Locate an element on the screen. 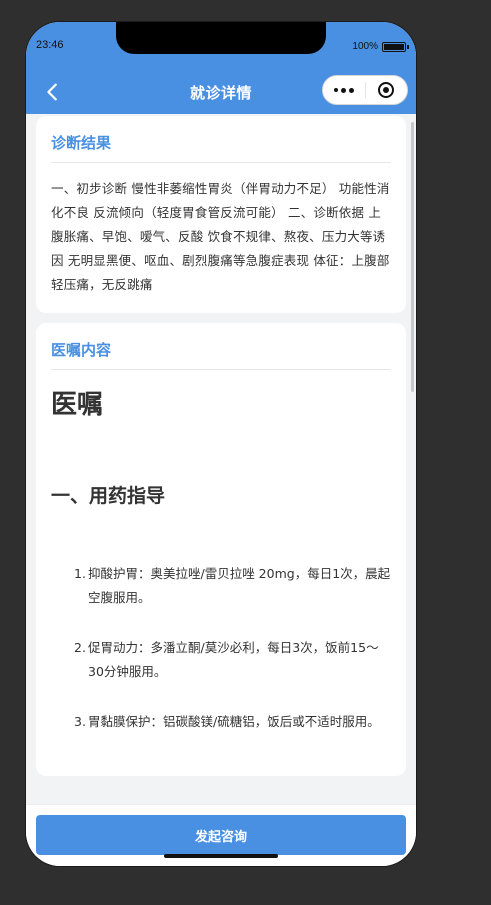 The height and width of the screenshot is (905, 491). battery-icon is located at coordinates (395, 46).